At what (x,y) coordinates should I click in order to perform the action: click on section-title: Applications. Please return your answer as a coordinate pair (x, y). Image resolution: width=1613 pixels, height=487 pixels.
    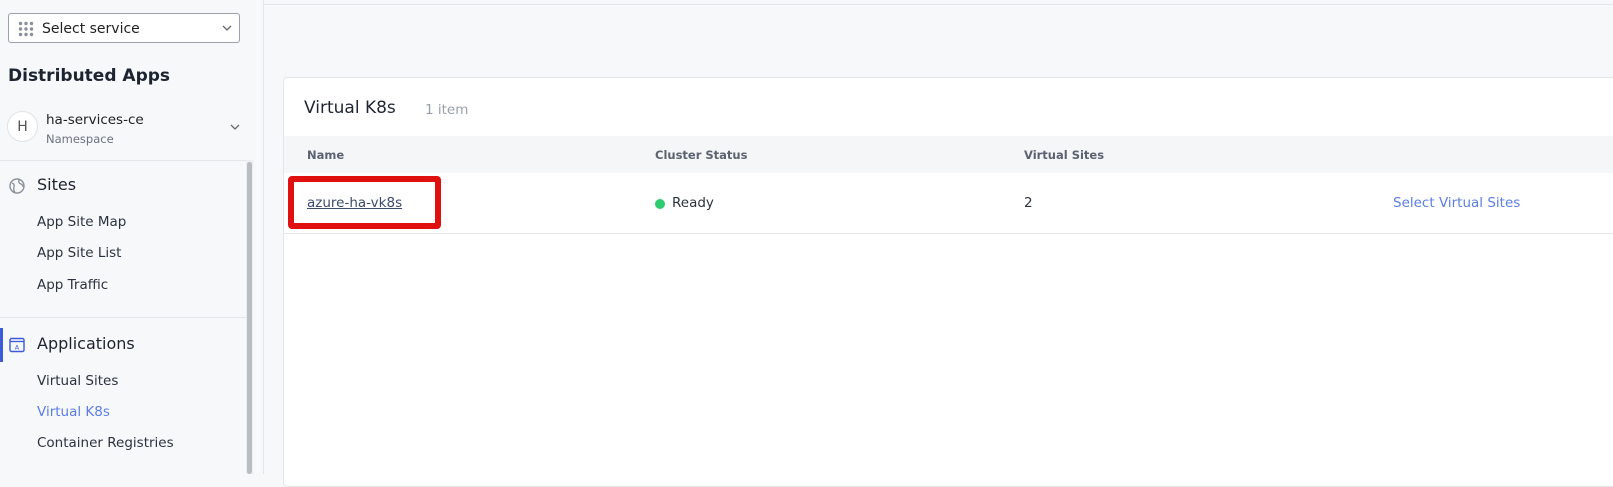
    Looking at the image, I should click on (86, 343).